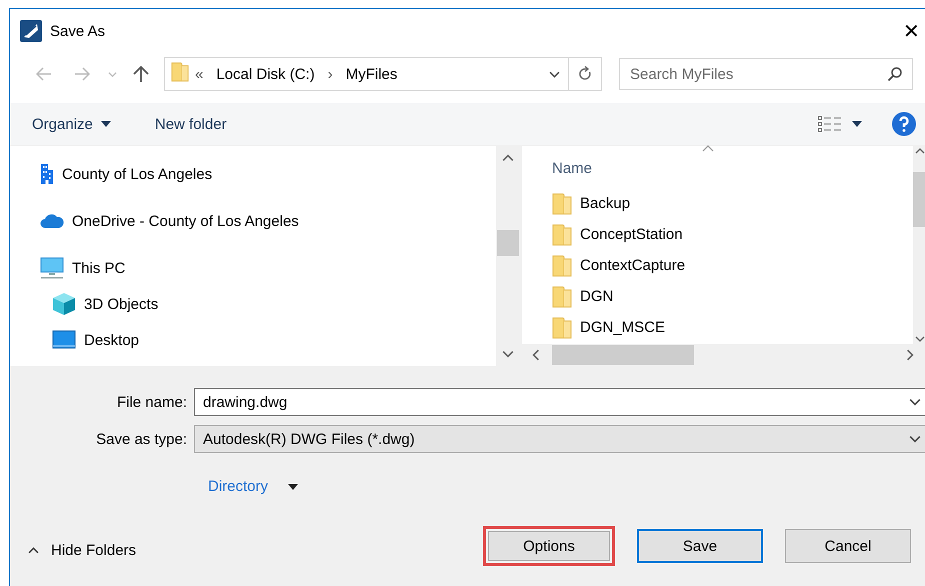 This screenshot has width=925, height=586. What do you see at coordinates (633, 265) in the screenshot?
I see `file-name: ContextCapture` at bounding box center [633, 265].